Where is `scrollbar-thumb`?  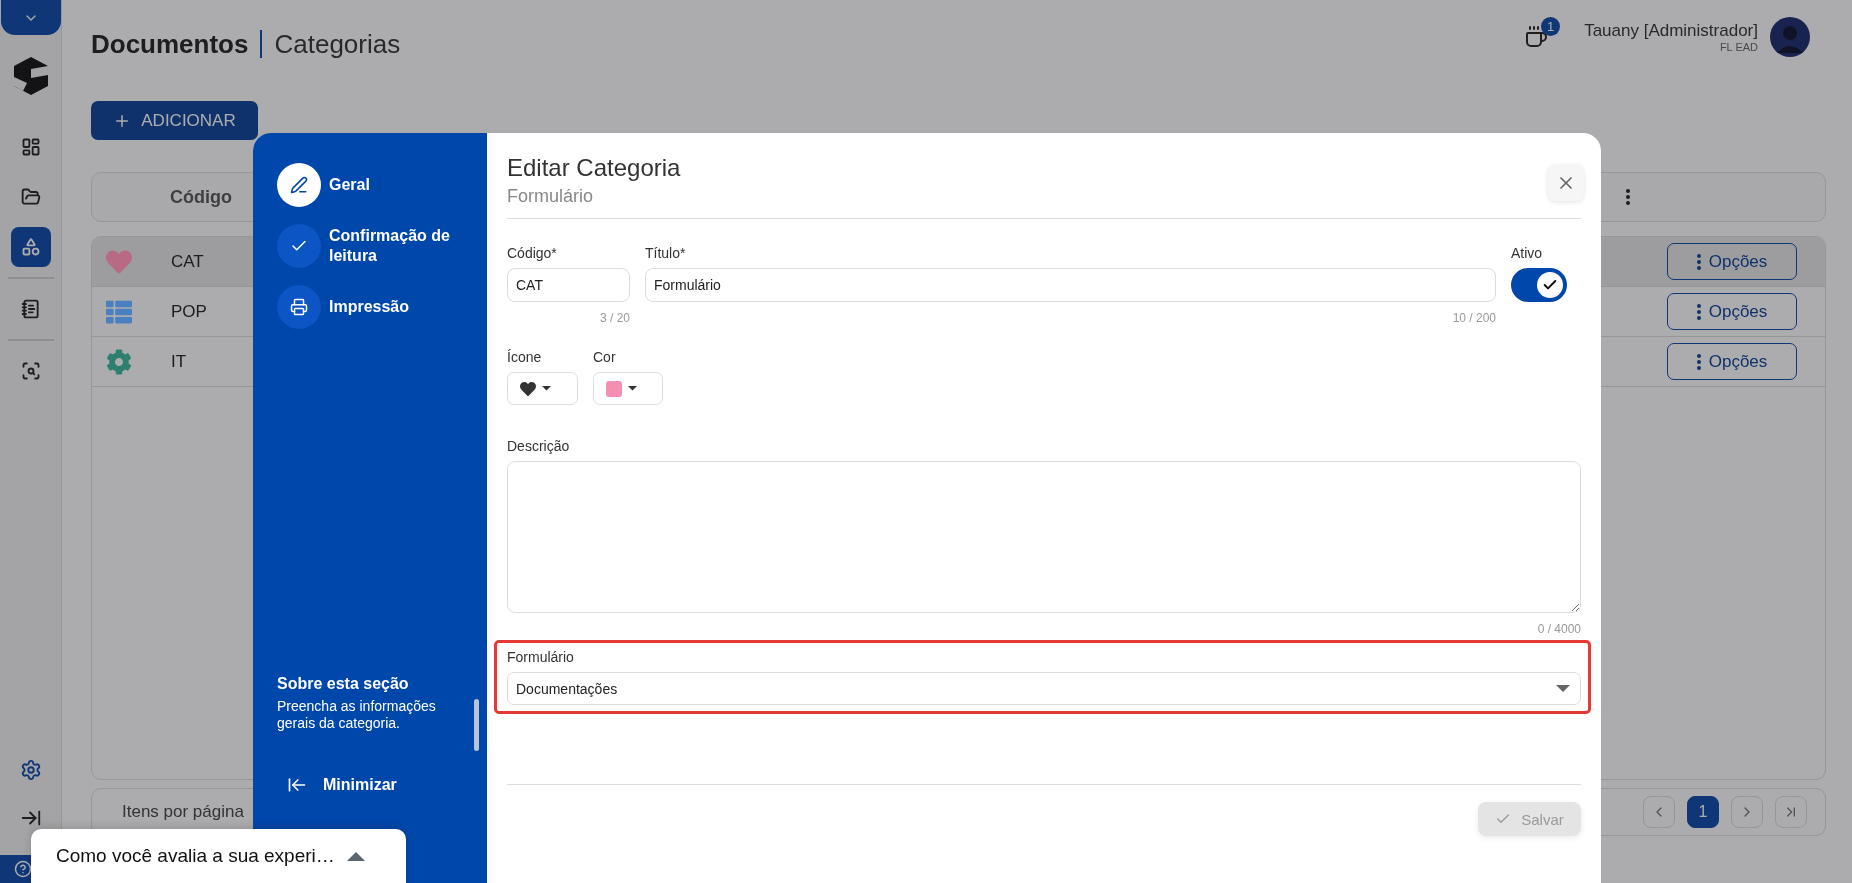 scrollbar-thumb is located at coordinates (476, 725).